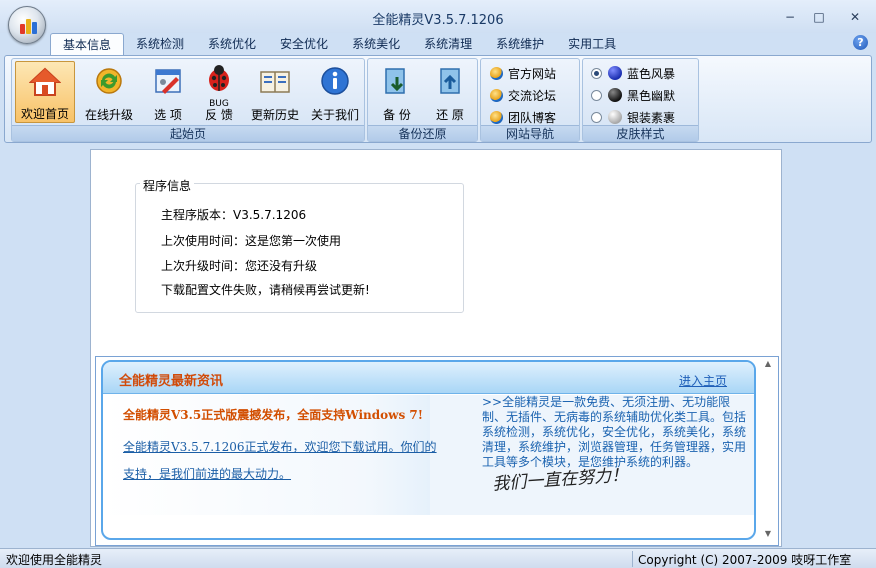 This screenshot has height=568, width=876. I want to click on skin-option-silver: 银装素裹, so click(633, 117).